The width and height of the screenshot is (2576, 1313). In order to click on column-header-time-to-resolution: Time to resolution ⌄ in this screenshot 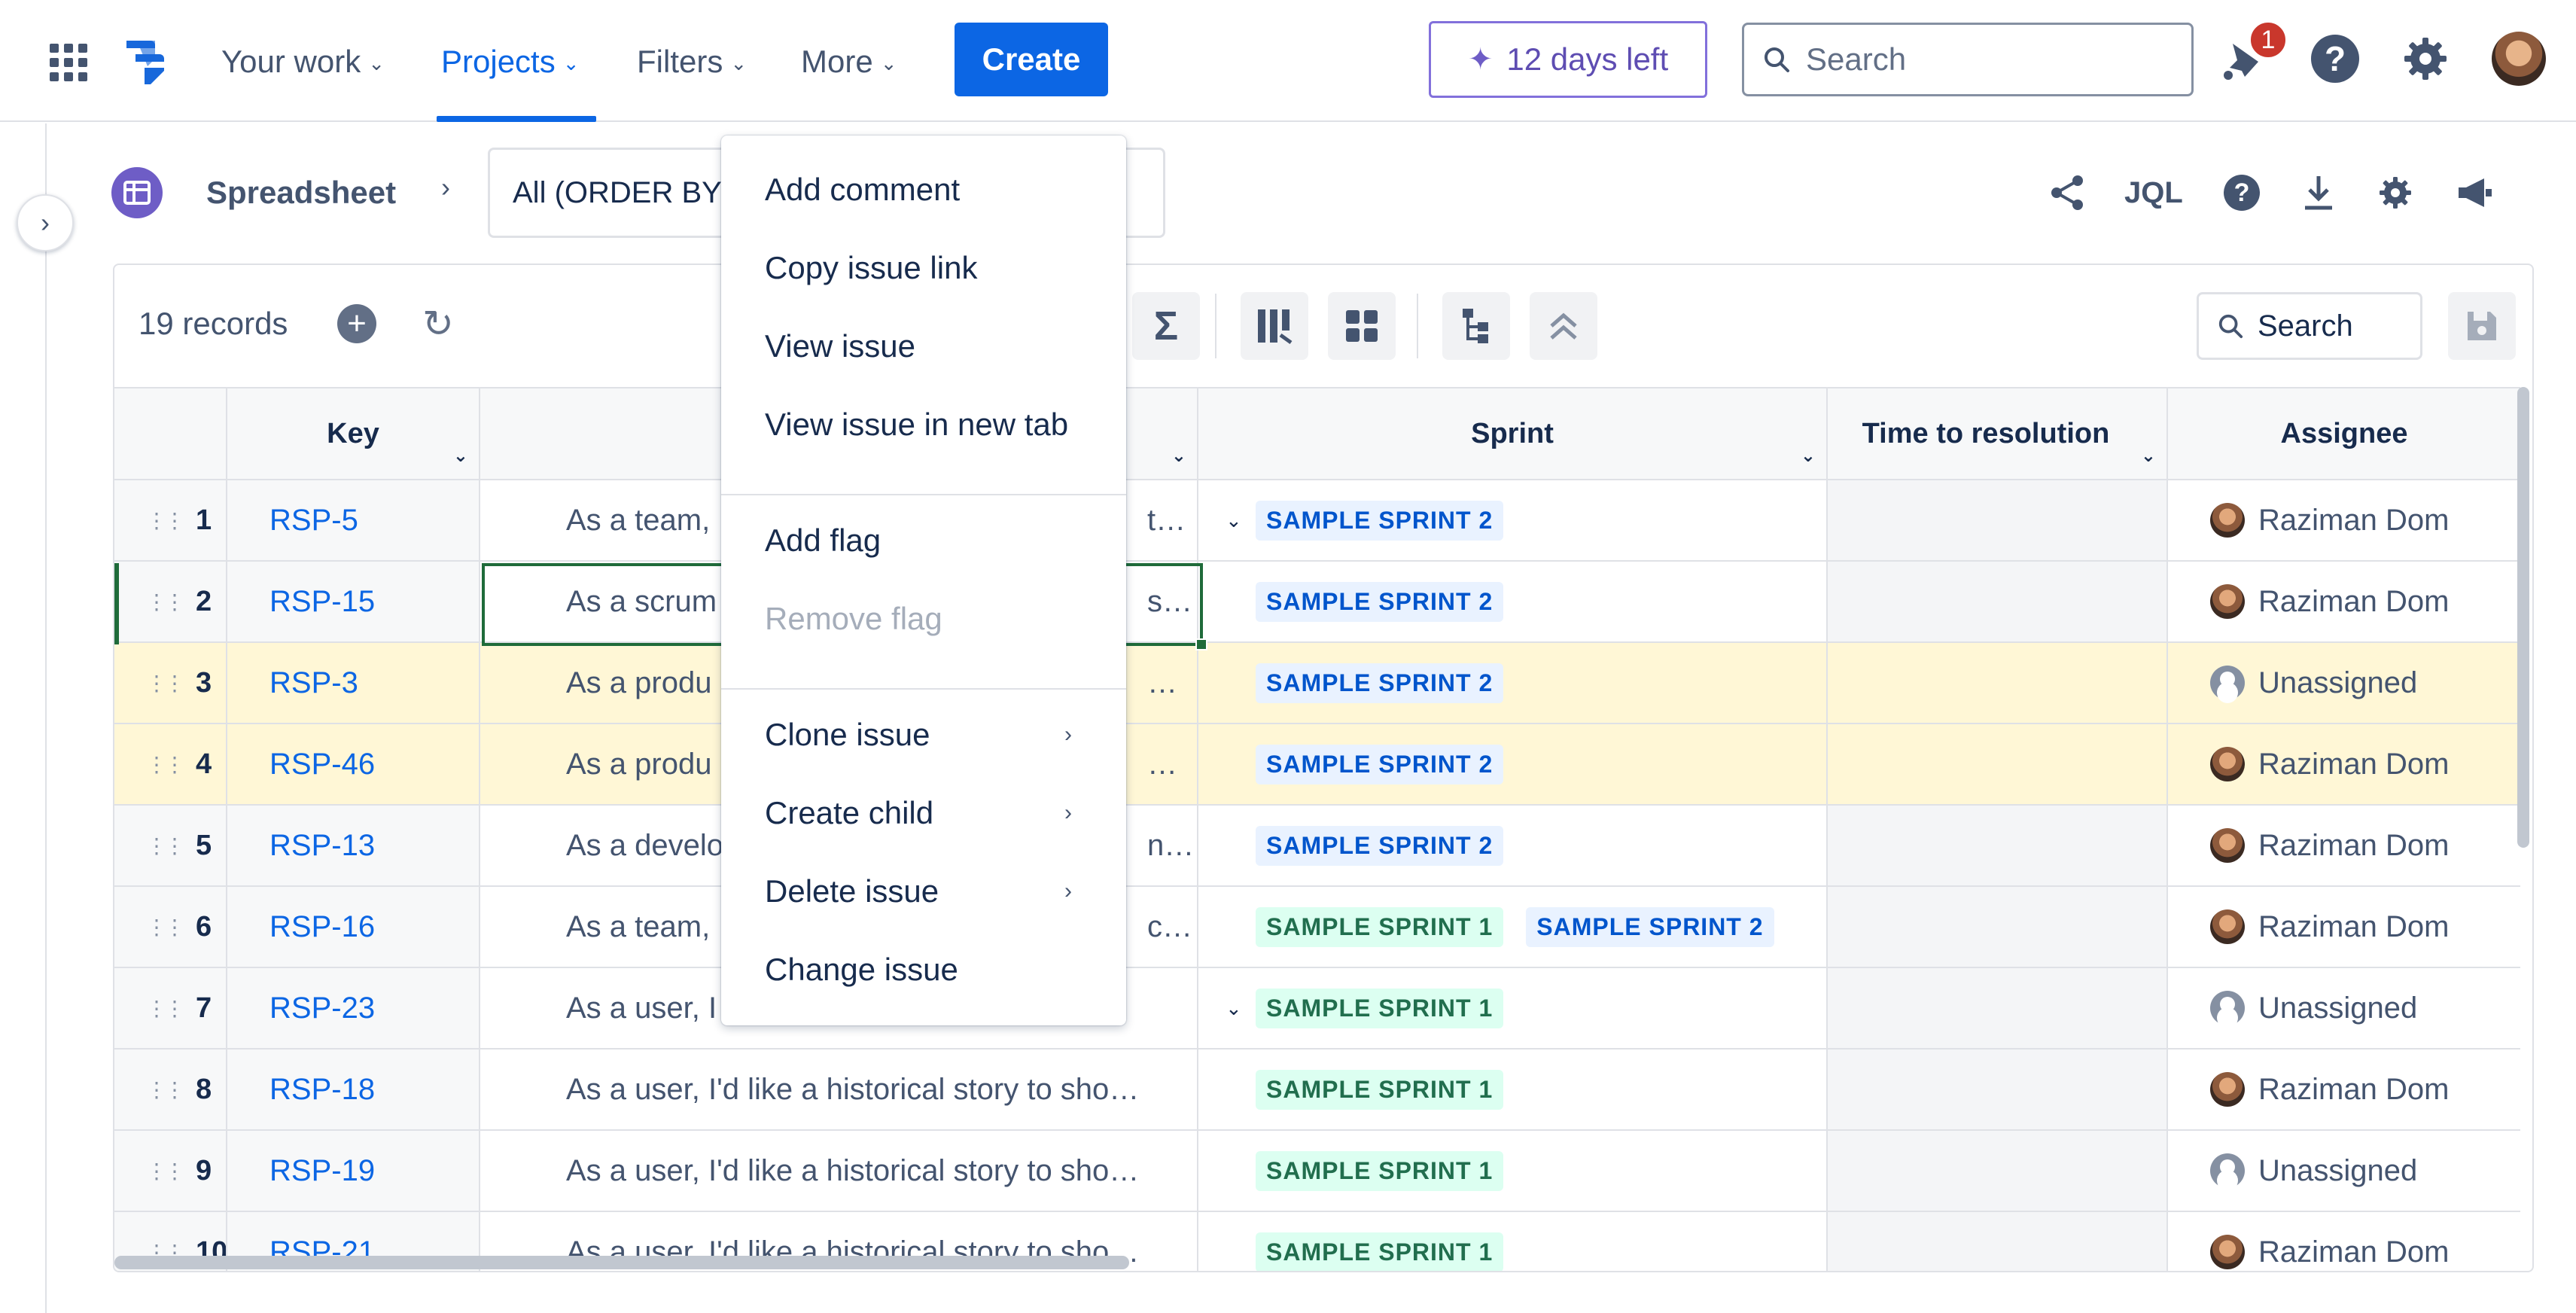, I will do `click(1998, 433)`.